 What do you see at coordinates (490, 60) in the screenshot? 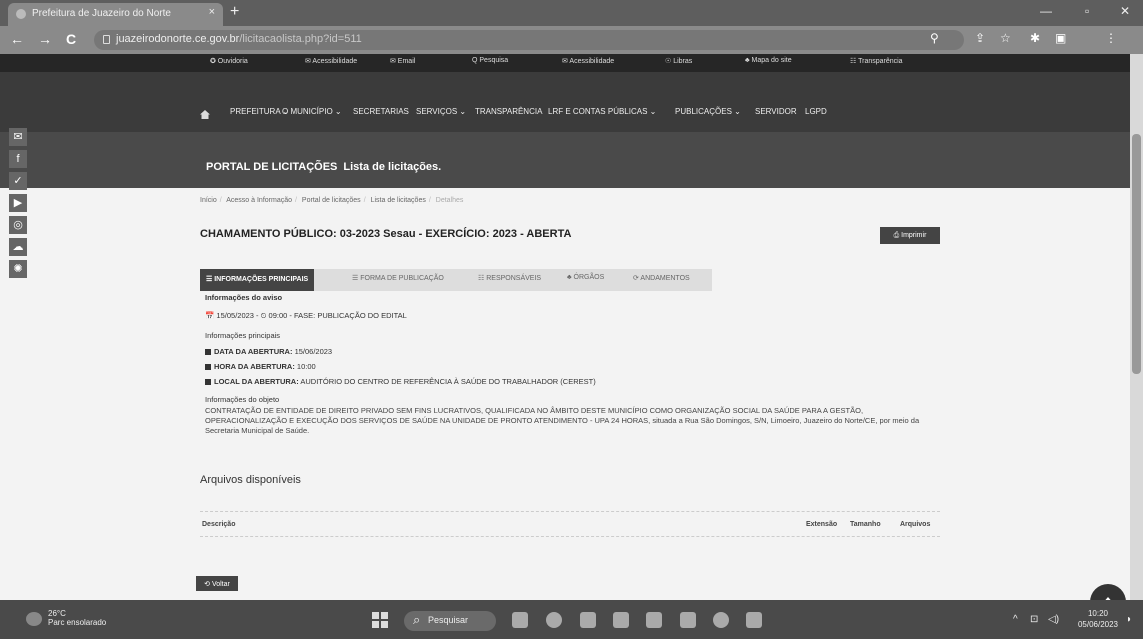
I see `utility-link: Q Pesquisa` at bounding box center [490, 60].